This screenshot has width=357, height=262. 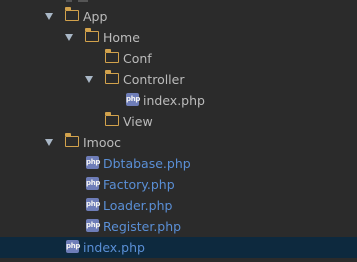 What do you see at coordinates (178, 205) in the screenshot?
I see `tree-item-loader: php Loader.php` at bounding box center [178, 205].